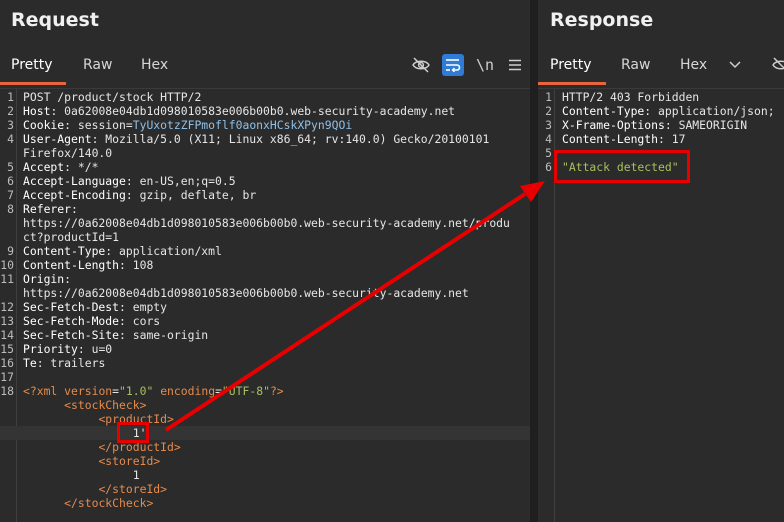 The width and height of the screenshot is (784, 522). What do you see at coordinates (68, 153) in the screenshot?
I see `code-token: Firefox/140.0` at bounding box center [68, 153].